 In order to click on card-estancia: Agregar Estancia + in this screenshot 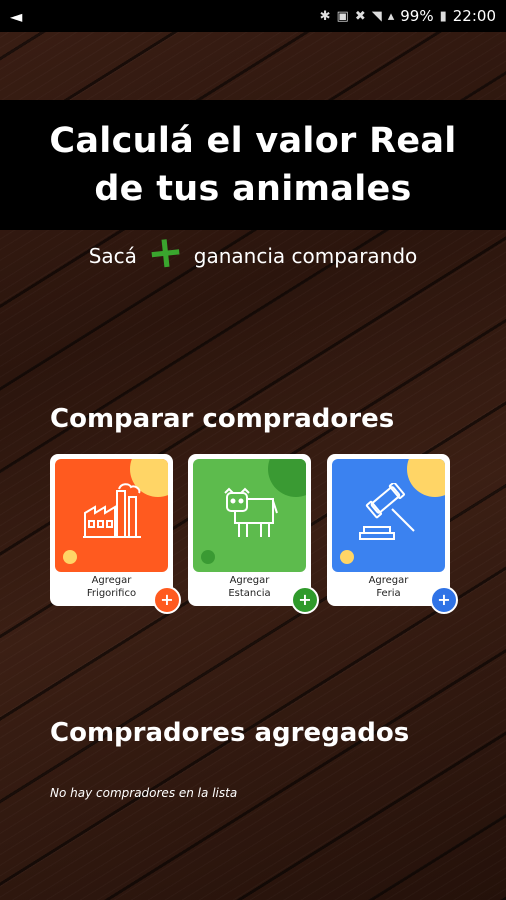, I will do `click(253, 534)`.